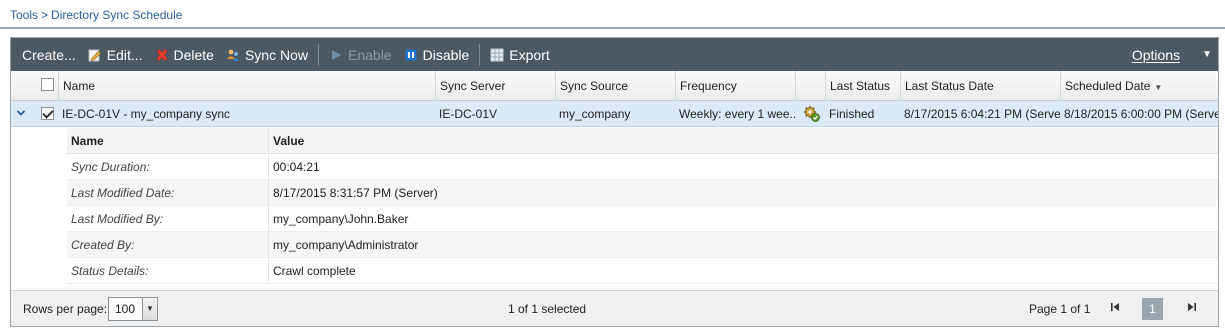 This screenshot has width=1225, height=333. Describe the element at coordinates (642, 141) in the screenshot. I see `detail-header: Name Value` at that location.